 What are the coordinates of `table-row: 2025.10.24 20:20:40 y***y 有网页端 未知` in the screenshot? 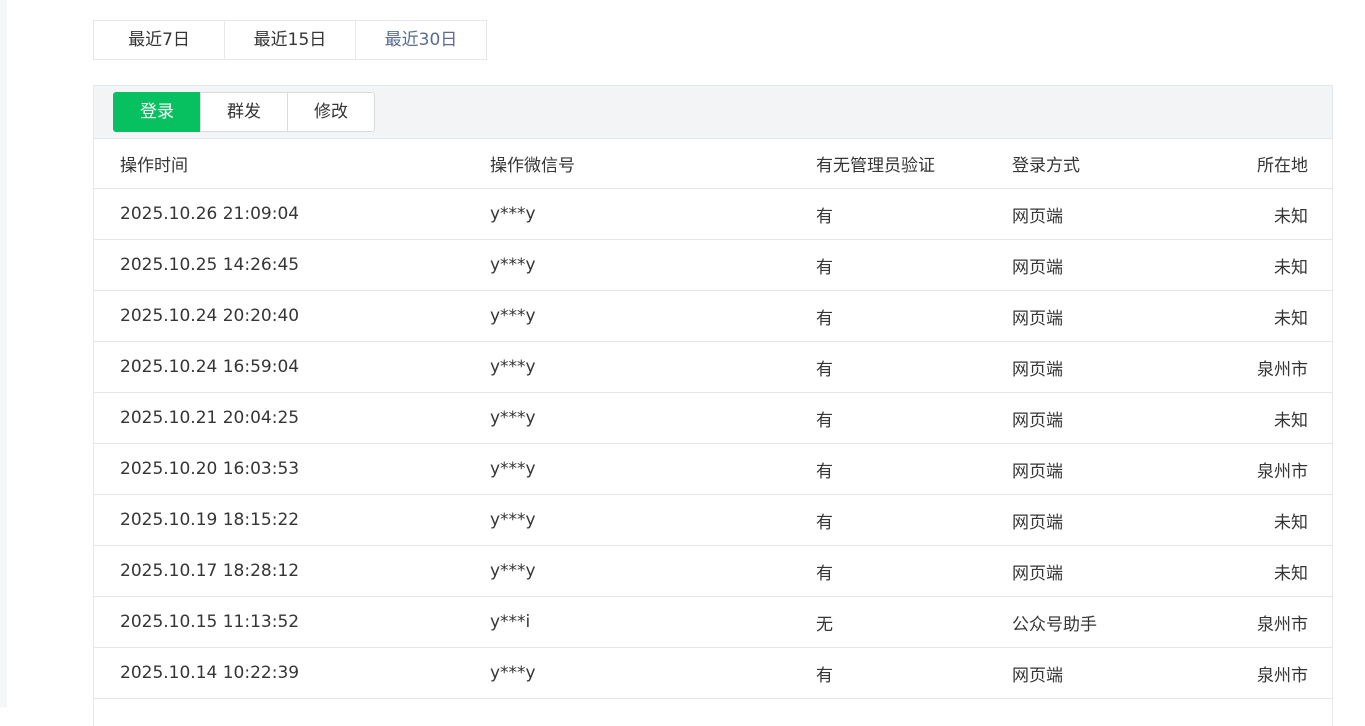 It's located at (713, 316).